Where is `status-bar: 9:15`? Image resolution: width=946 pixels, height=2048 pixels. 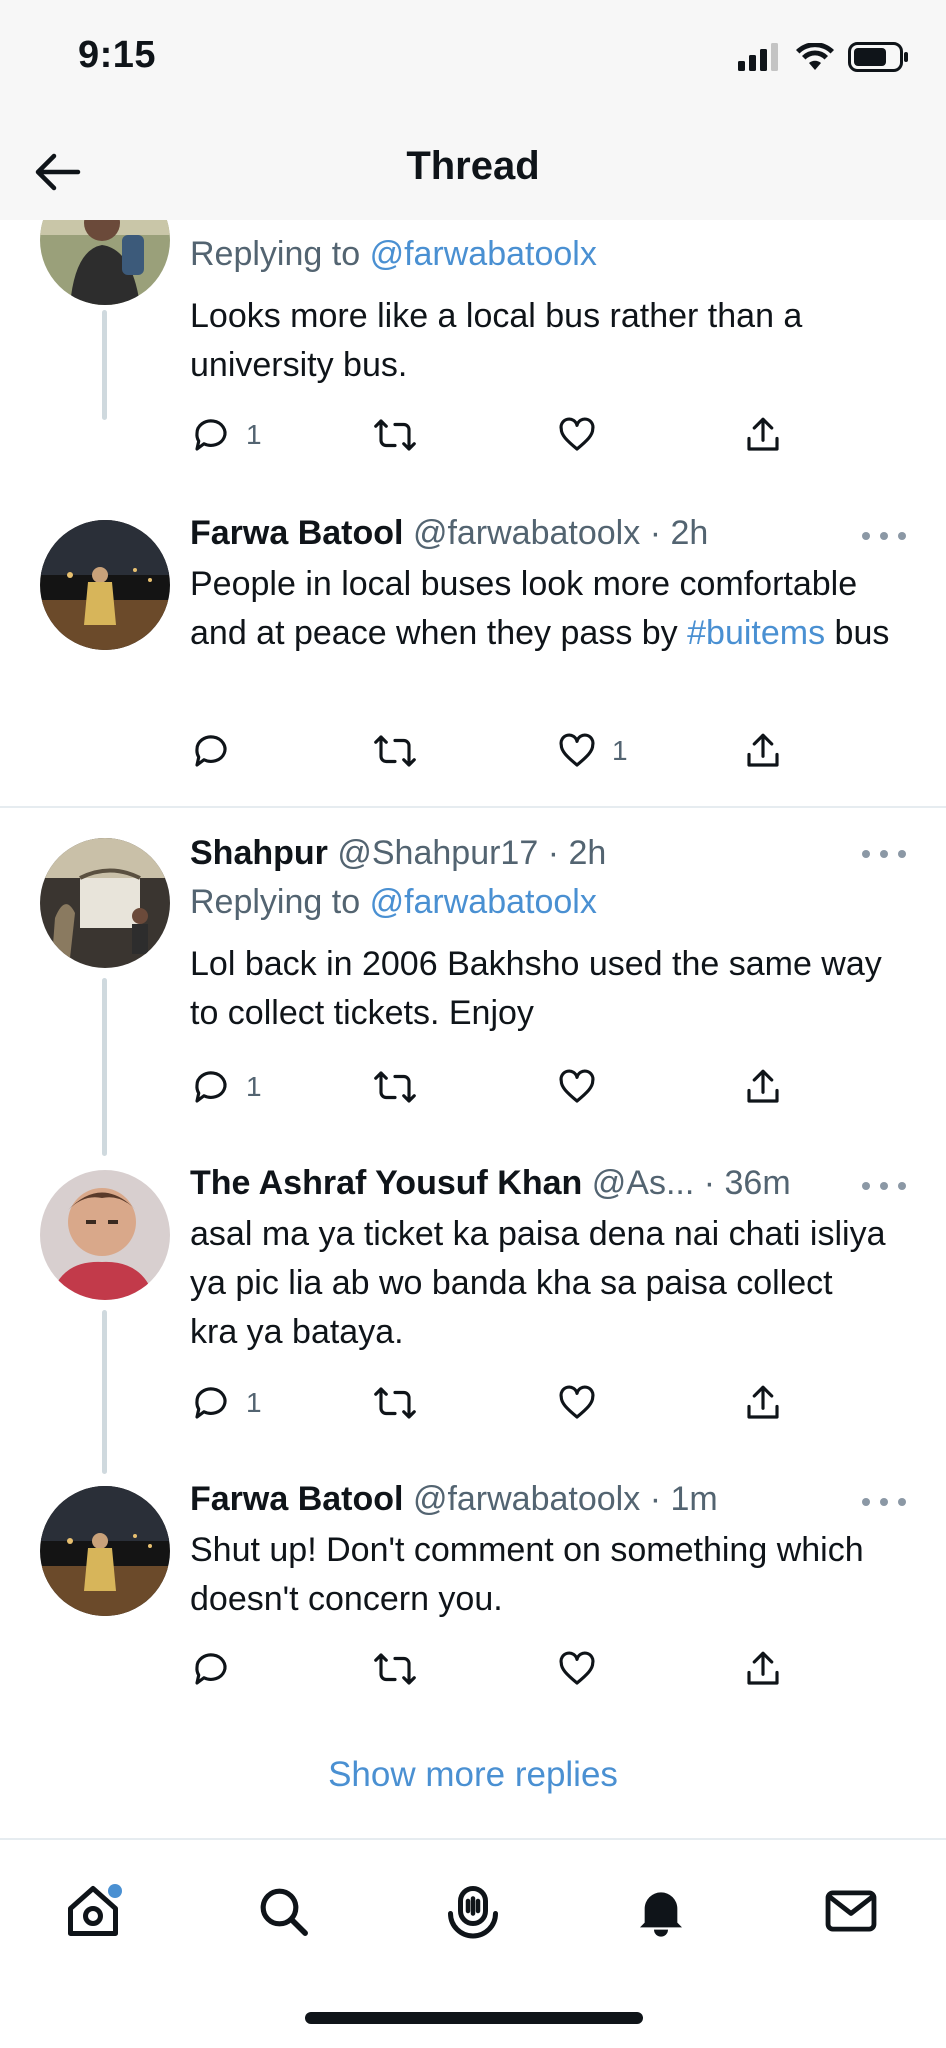
status-bar: 9:15 is located at coordinates (473, 60).